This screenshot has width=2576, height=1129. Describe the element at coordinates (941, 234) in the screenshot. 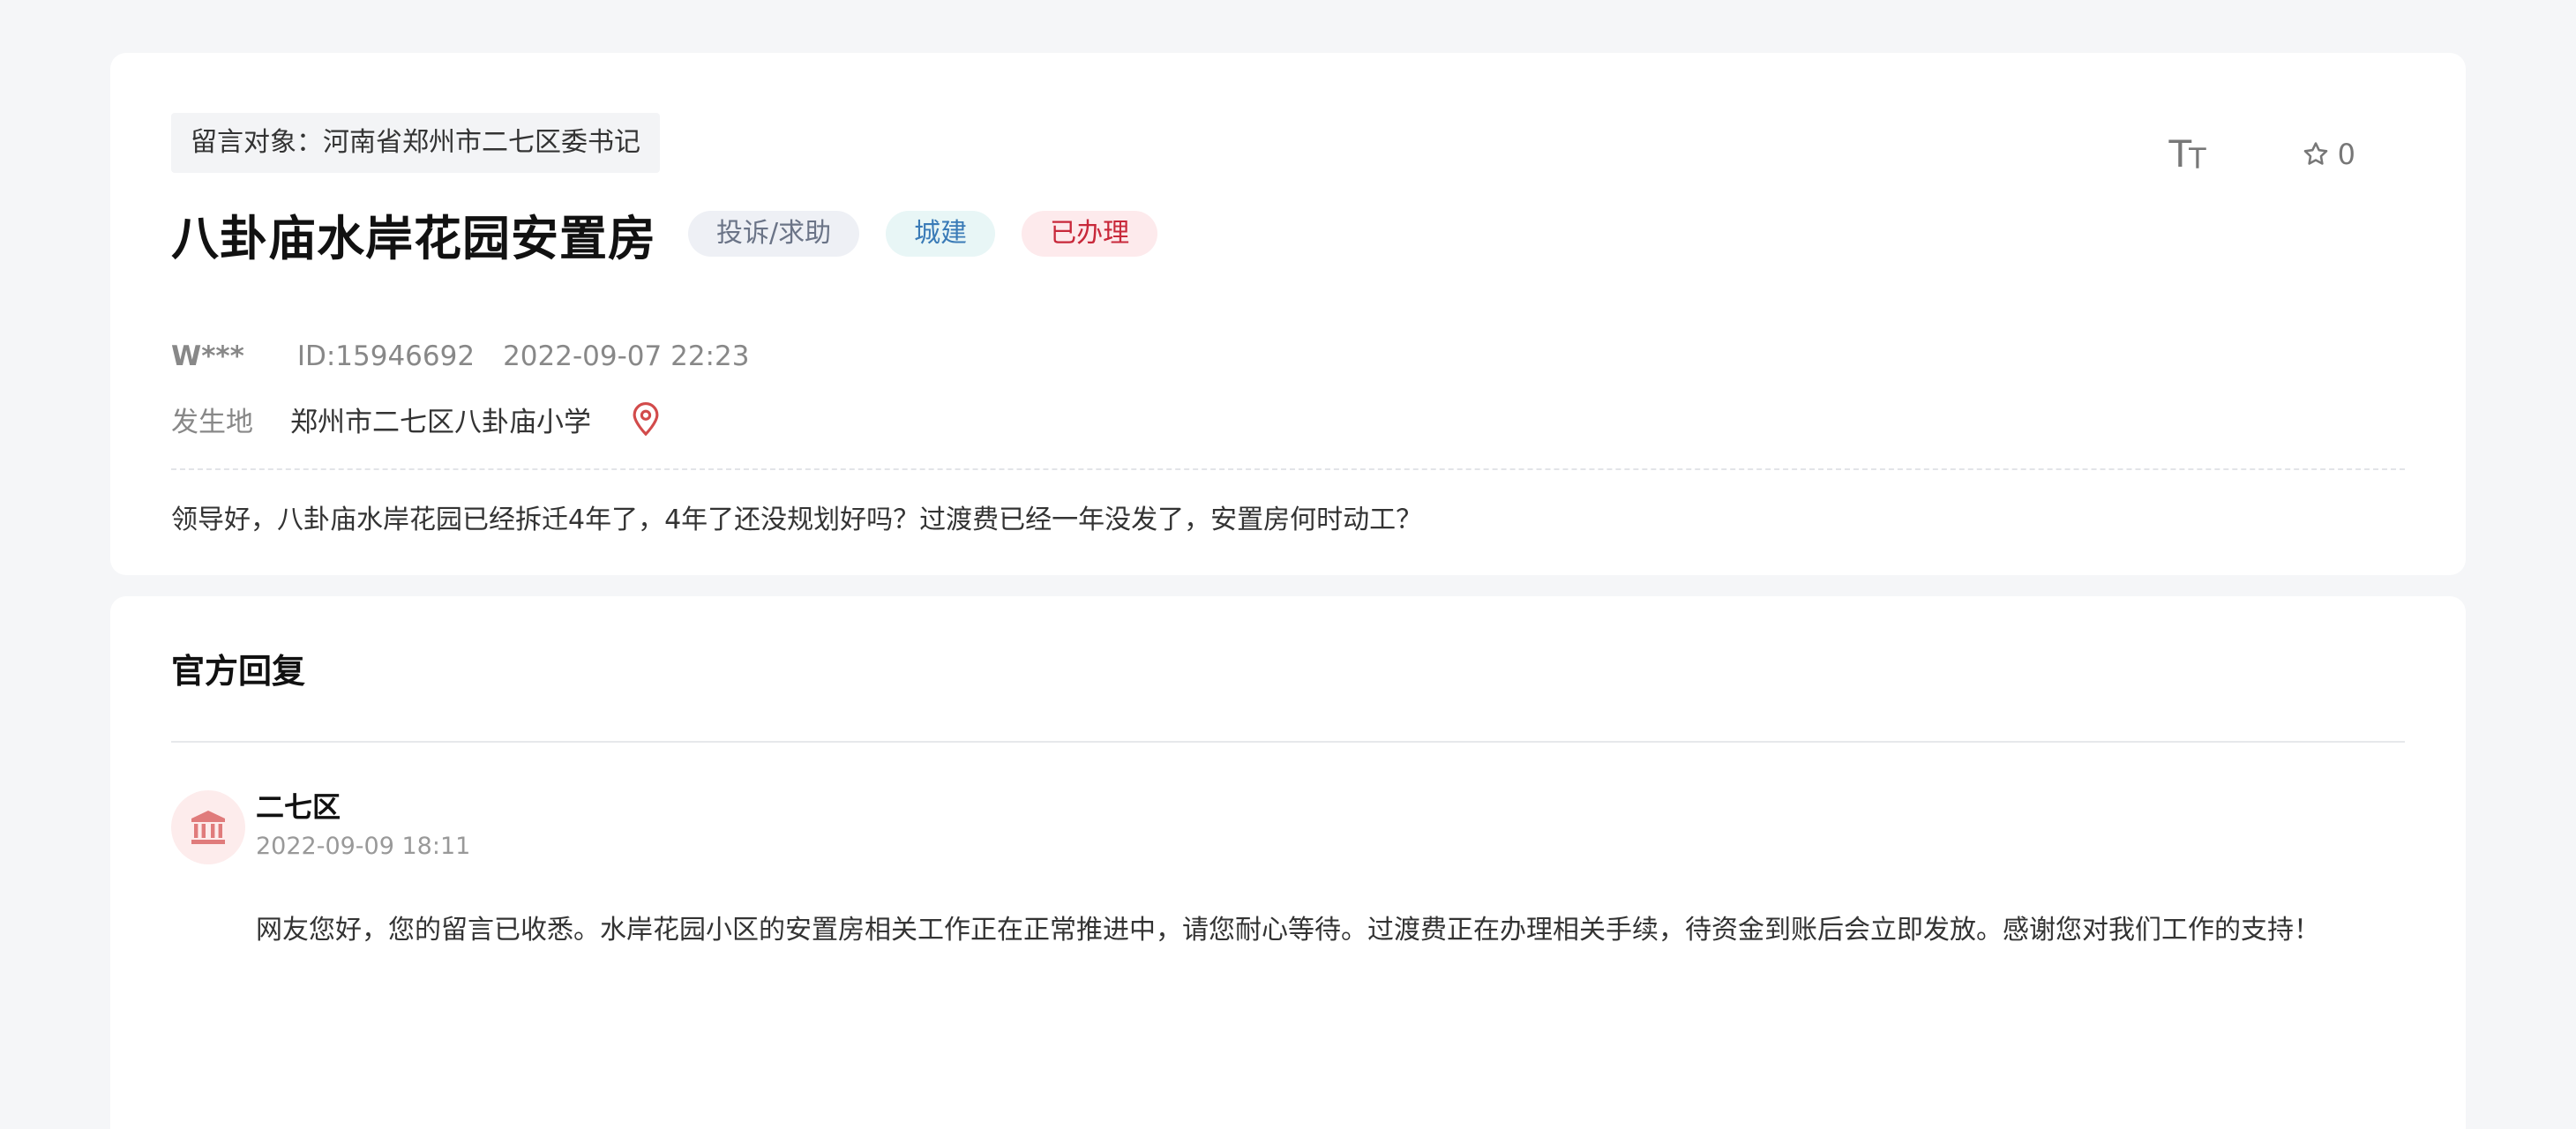

I see `tag-category: 城建` at that location.